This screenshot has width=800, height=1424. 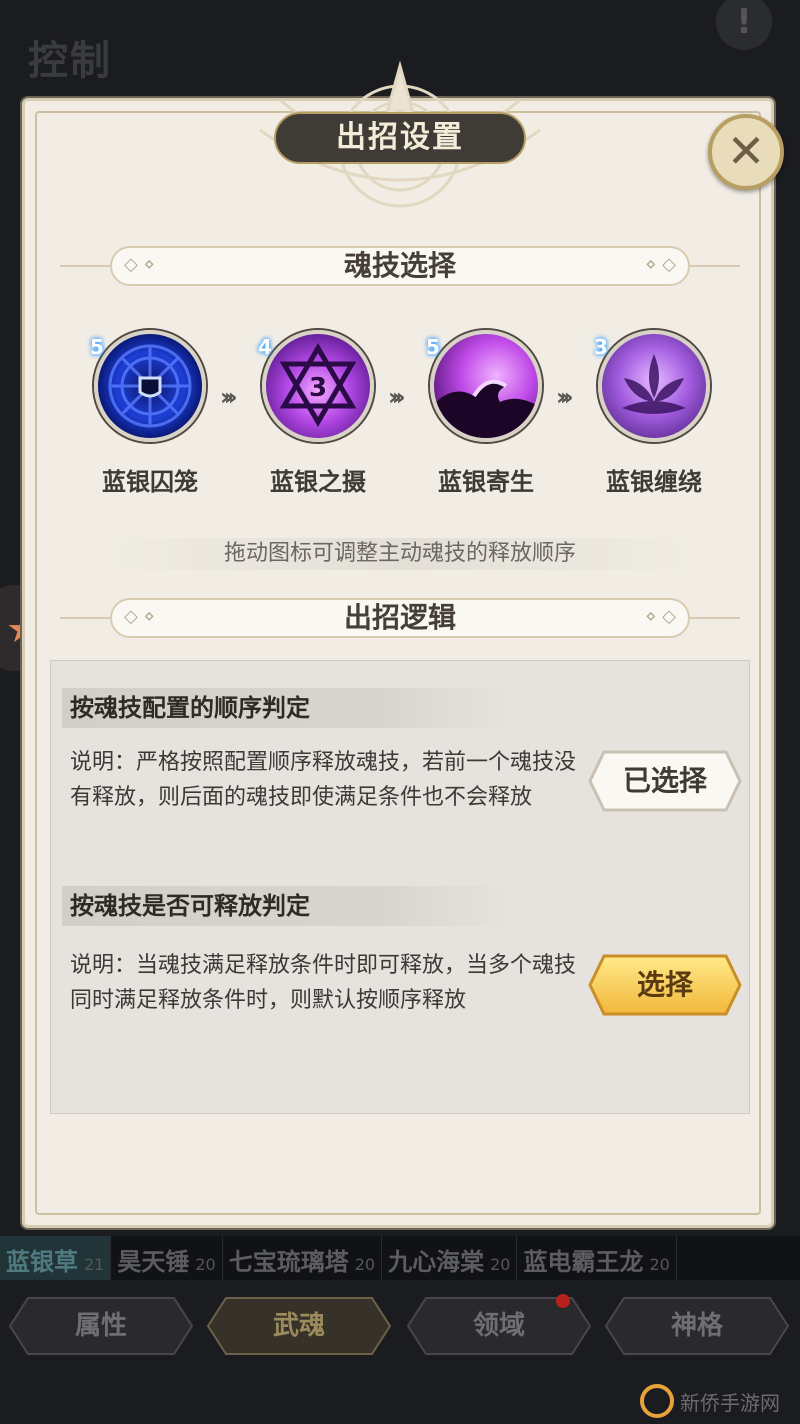 I want to click on tab-label: 神格, so click(x=696, y=1326).